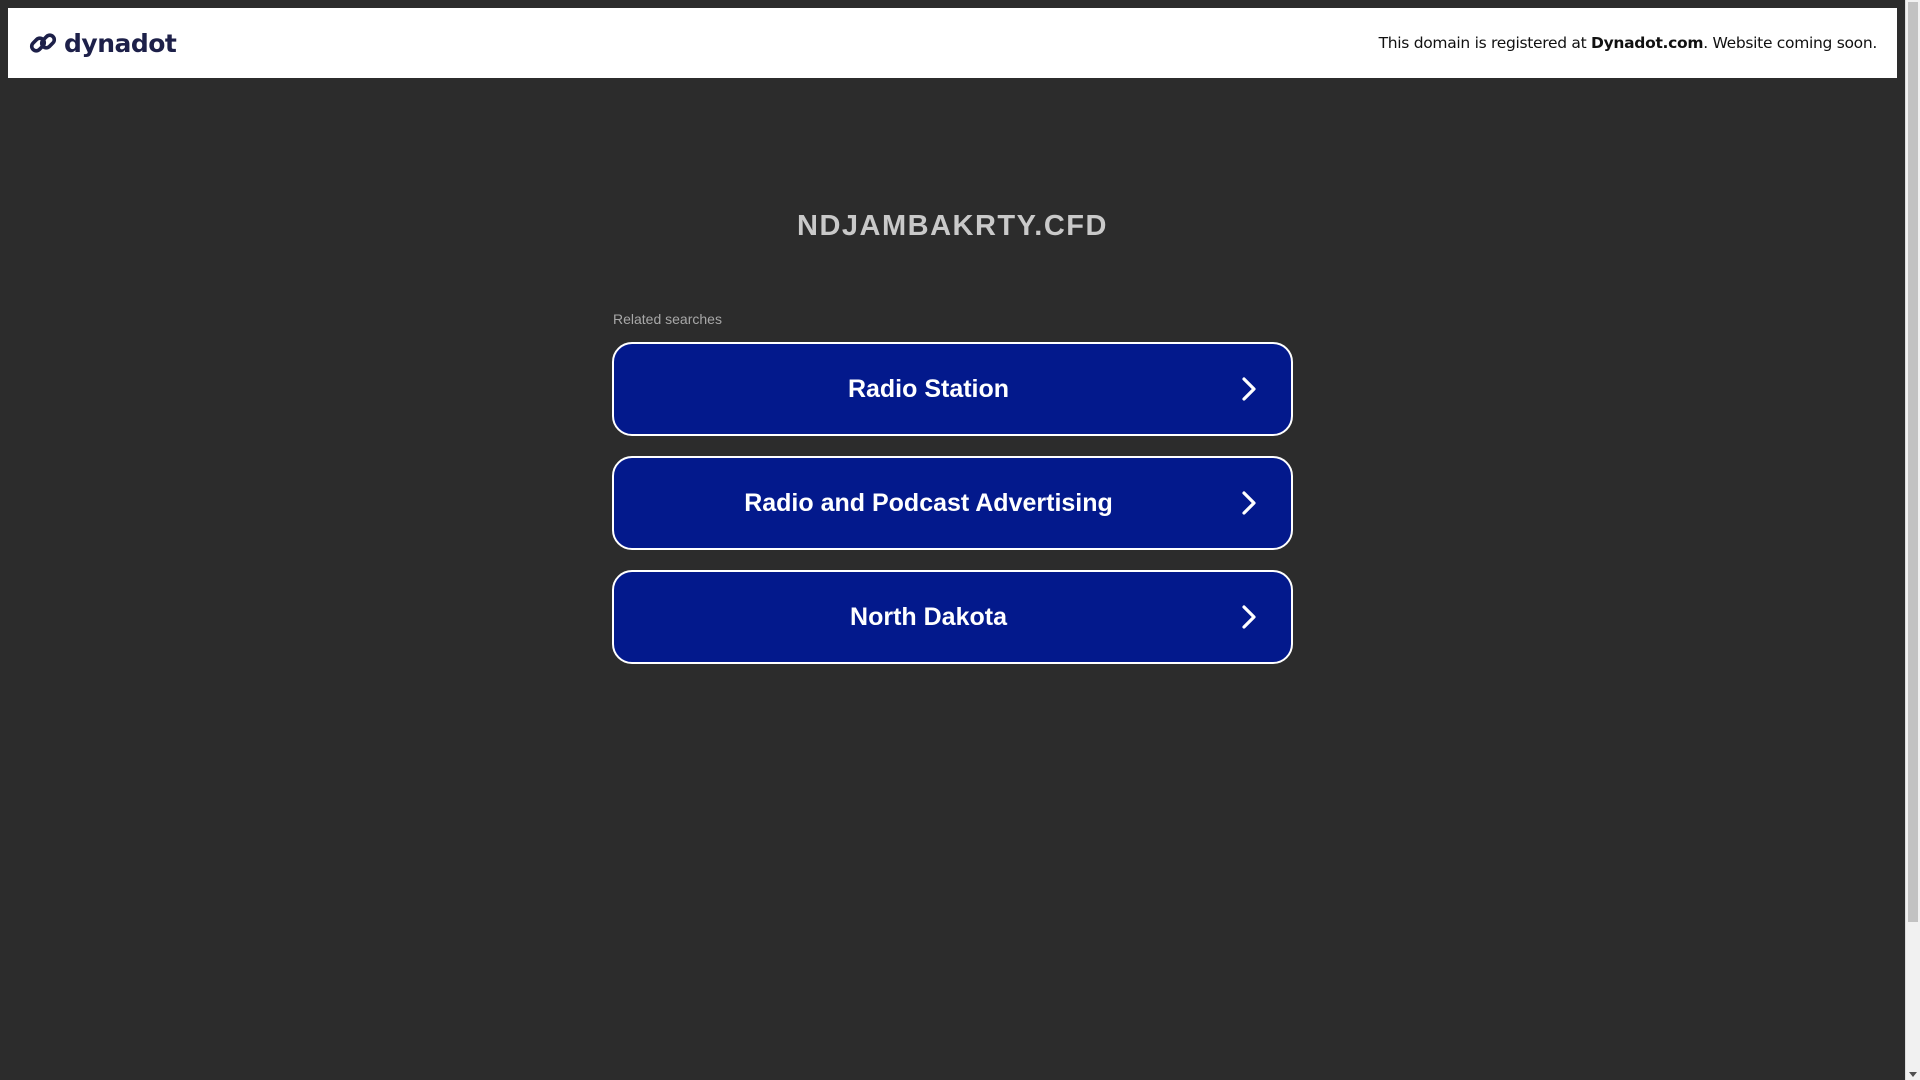 This screenshot has height=1080, width=1920. I want to click on search-button-north-dakota: North Dakota, so click(952, 617).